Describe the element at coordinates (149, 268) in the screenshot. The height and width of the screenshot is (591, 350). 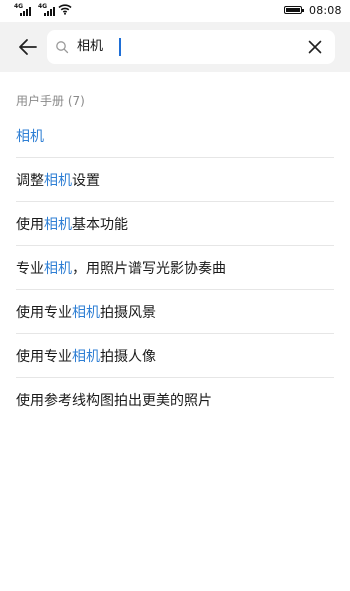
I see `result-text-after: ，用照片谱写光影协奏曲` at that location.